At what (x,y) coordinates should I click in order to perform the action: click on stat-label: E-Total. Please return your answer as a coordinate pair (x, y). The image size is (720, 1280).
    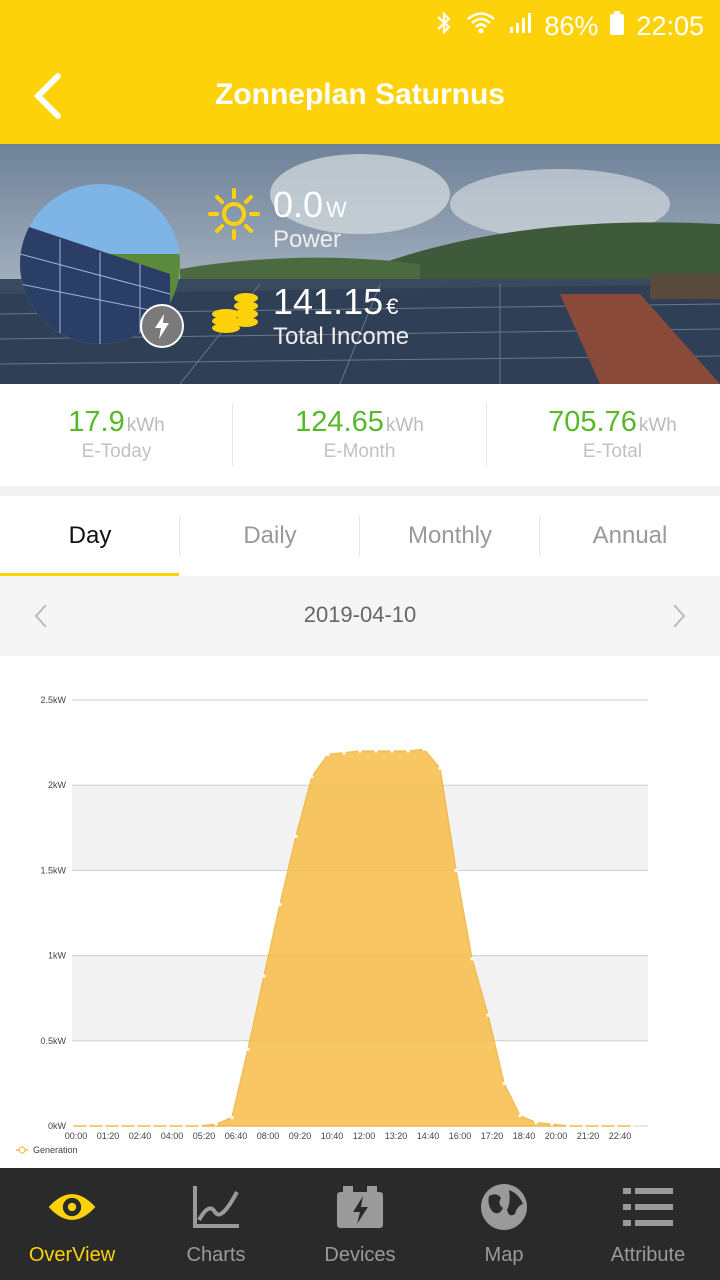
    Looking at the image, I should click on (612, 451).